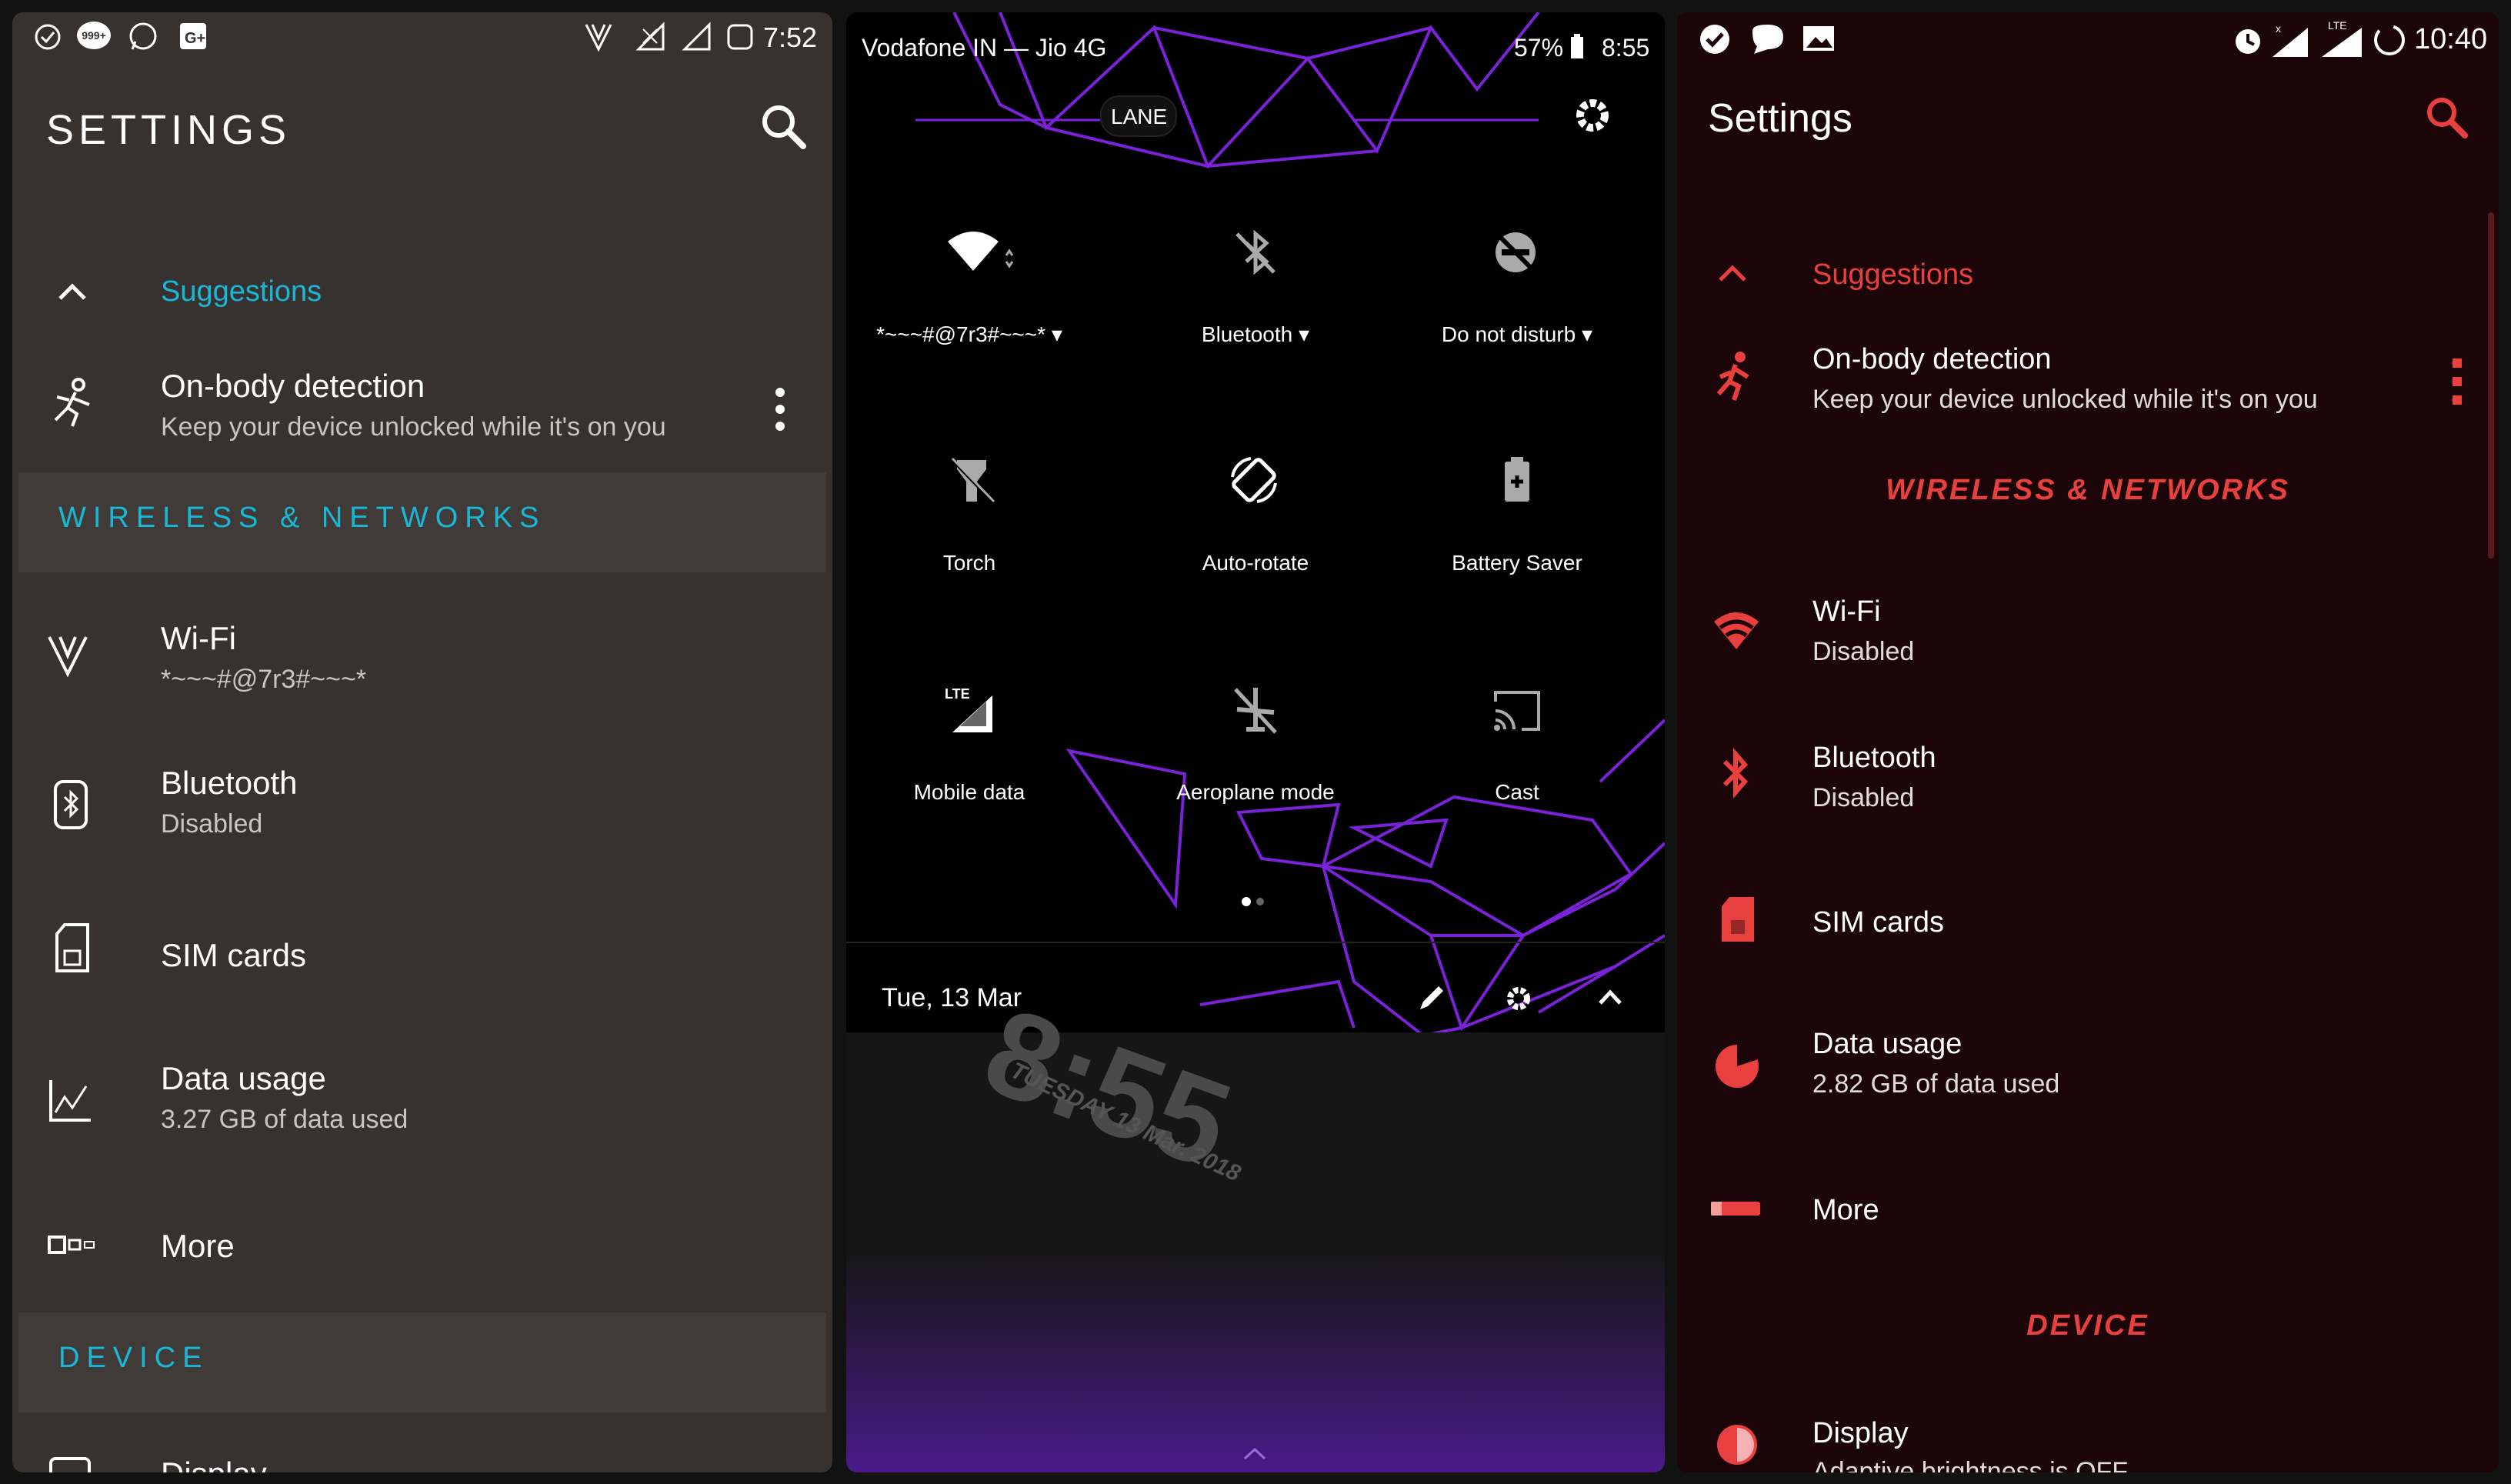  Describe the element at coordinates (70, 1464) in the screenshot. I see `display-icon` at that location.